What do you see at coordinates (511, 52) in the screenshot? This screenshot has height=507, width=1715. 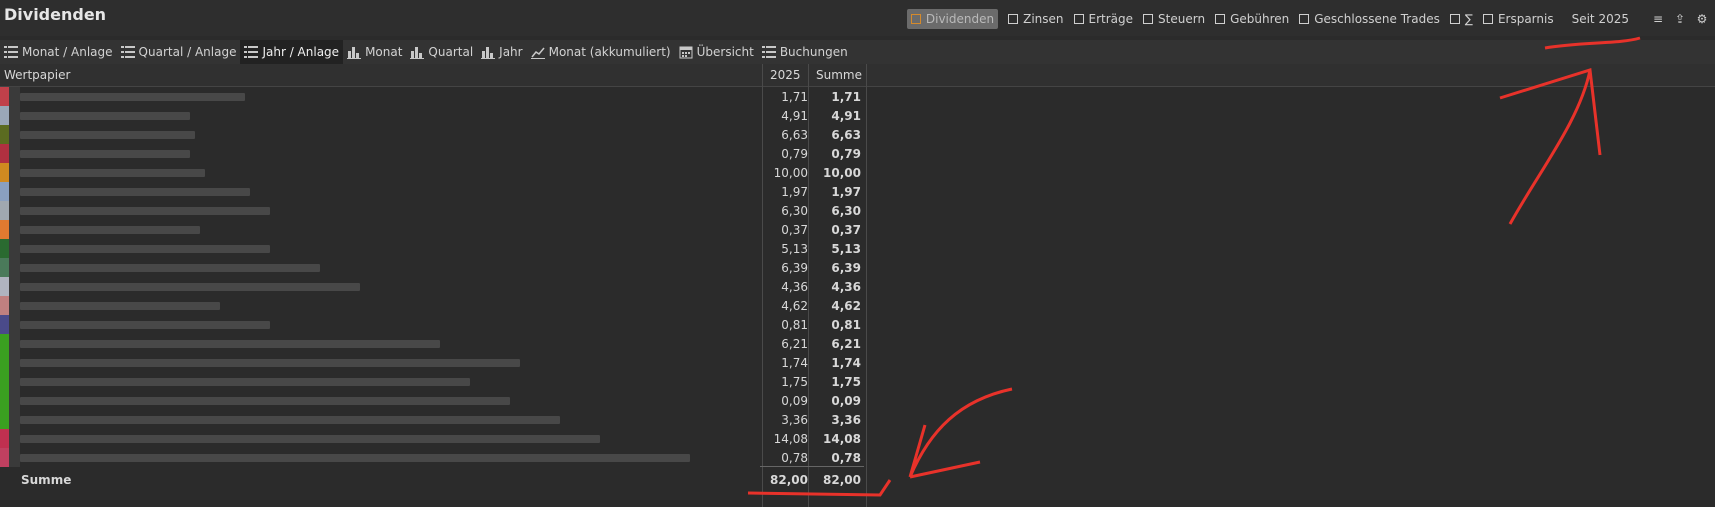 I see `tab-label: Jahr` at bounding box center [511, 52].